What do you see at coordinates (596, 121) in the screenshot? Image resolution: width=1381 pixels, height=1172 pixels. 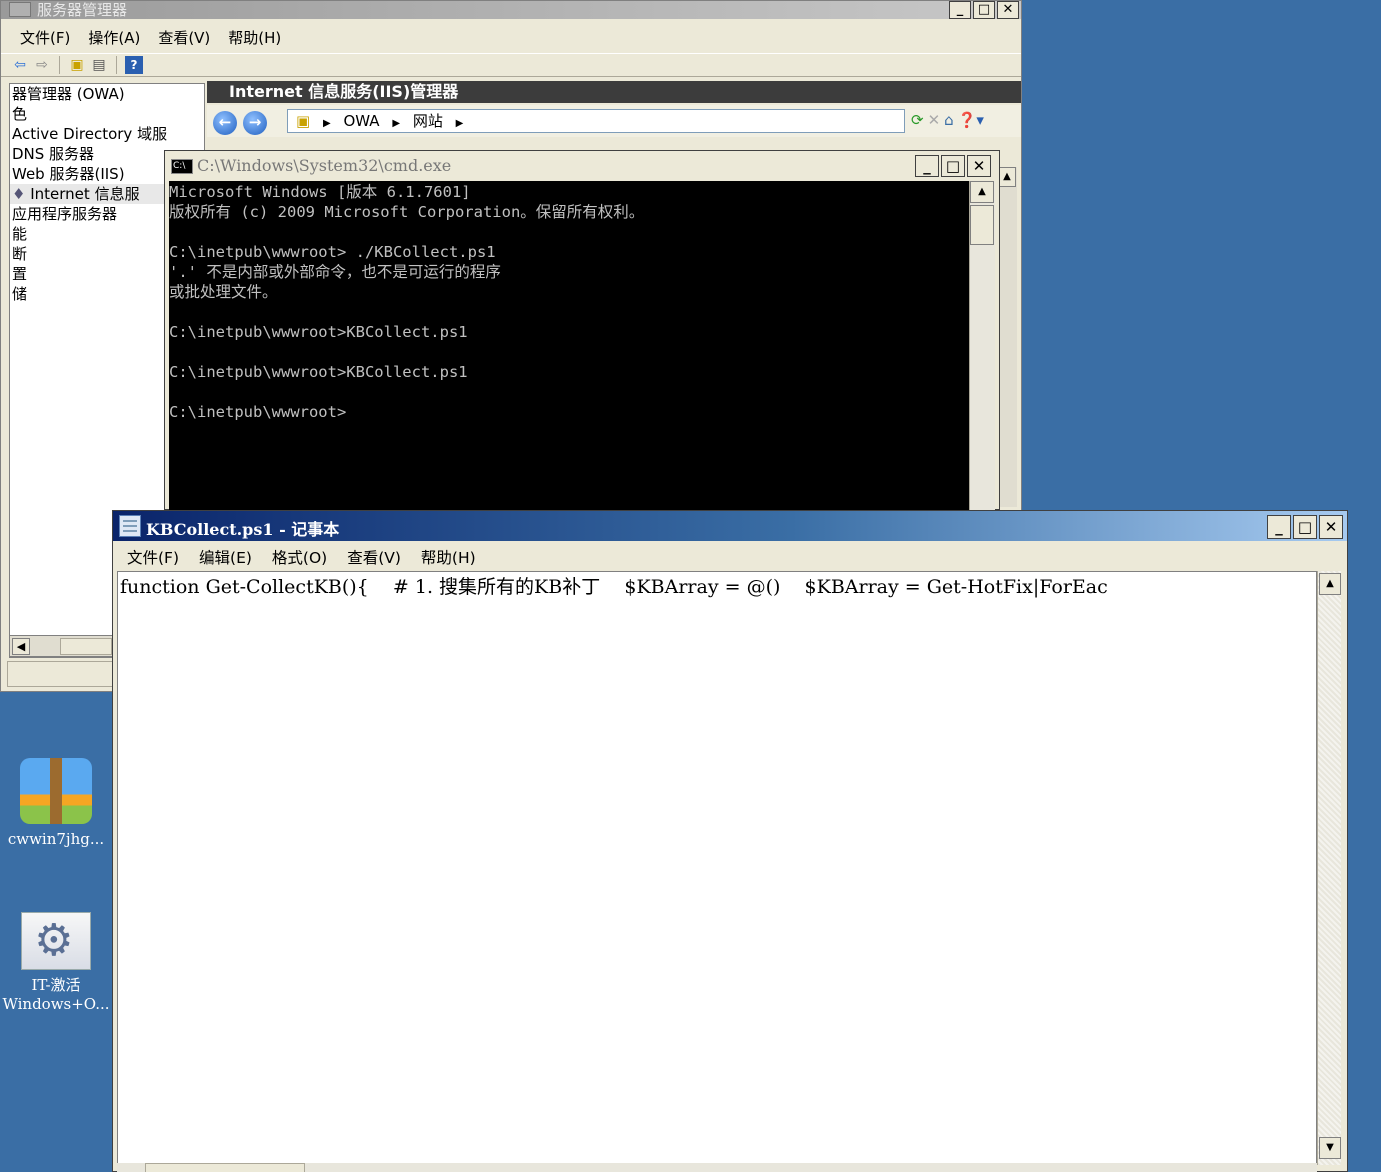 I see `iis-address-box: ▣ ▶ OWA ▶ 网站 ▶` at bounding box center [596, 121].